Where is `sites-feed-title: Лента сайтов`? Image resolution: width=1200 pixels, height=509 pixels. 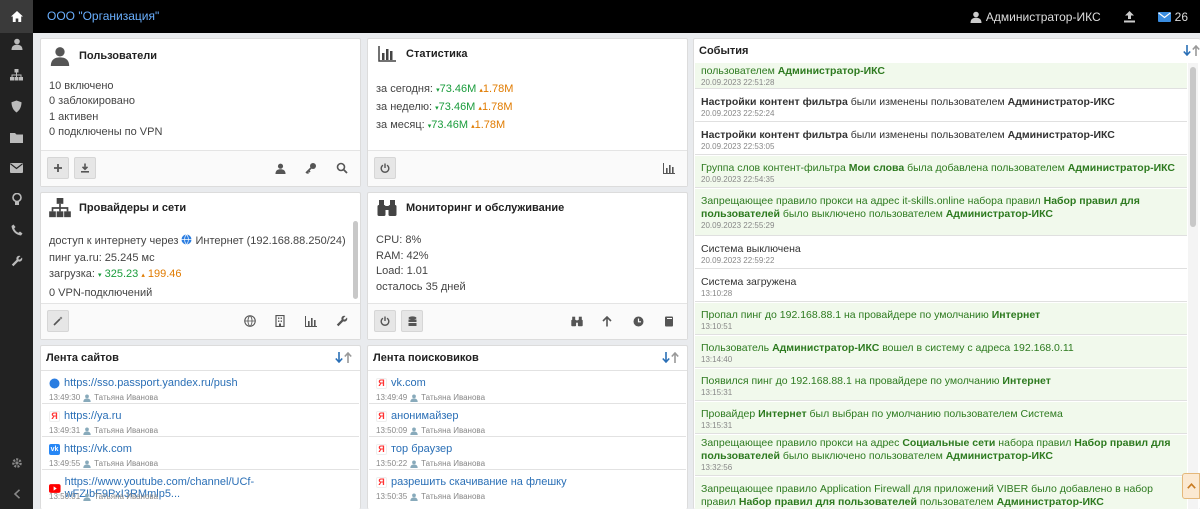 sites-feed-title: Лента сайтов is located at coordinates (82, 358).